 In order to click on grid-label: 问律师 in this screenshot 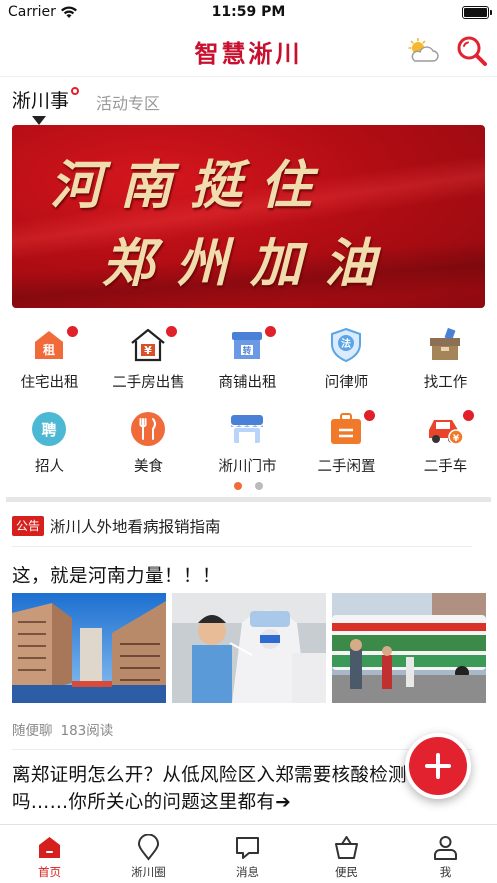, I will do `click(346, 383)`.